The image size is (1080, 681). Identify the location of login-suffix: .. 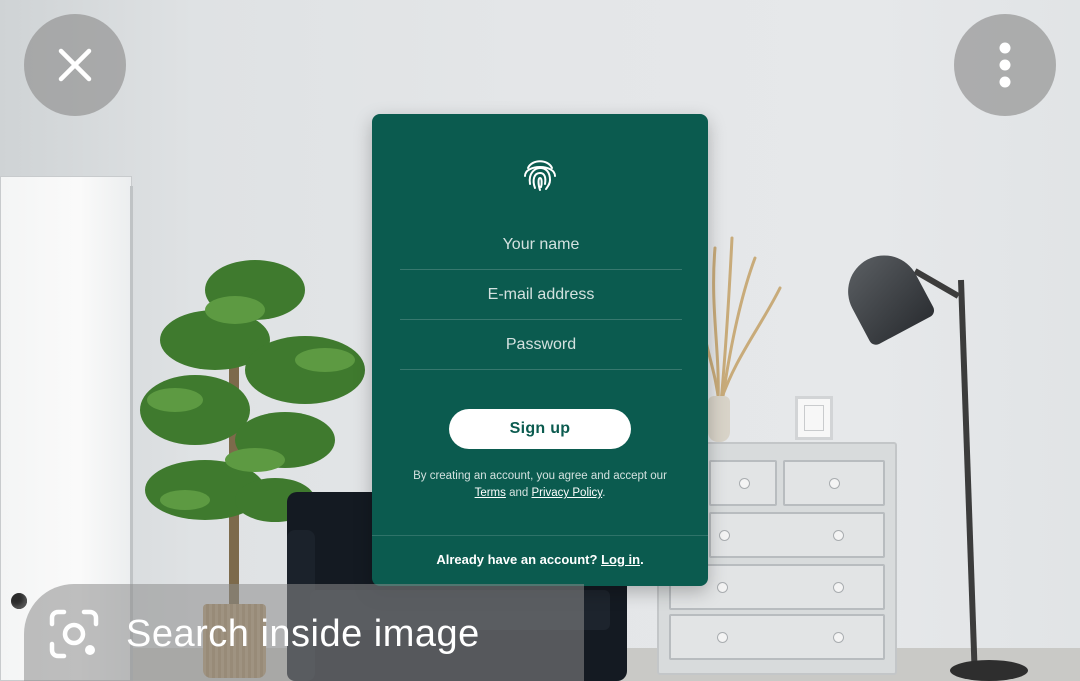
(642, 559).